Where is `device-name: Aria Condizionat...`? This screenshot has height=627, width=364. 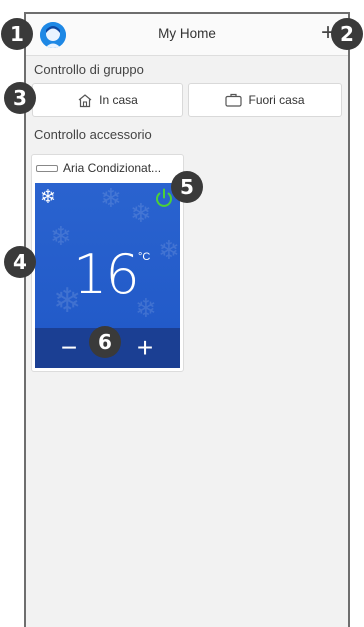
device-name: Aria Condizionat... is located at coordinates (112, 168).